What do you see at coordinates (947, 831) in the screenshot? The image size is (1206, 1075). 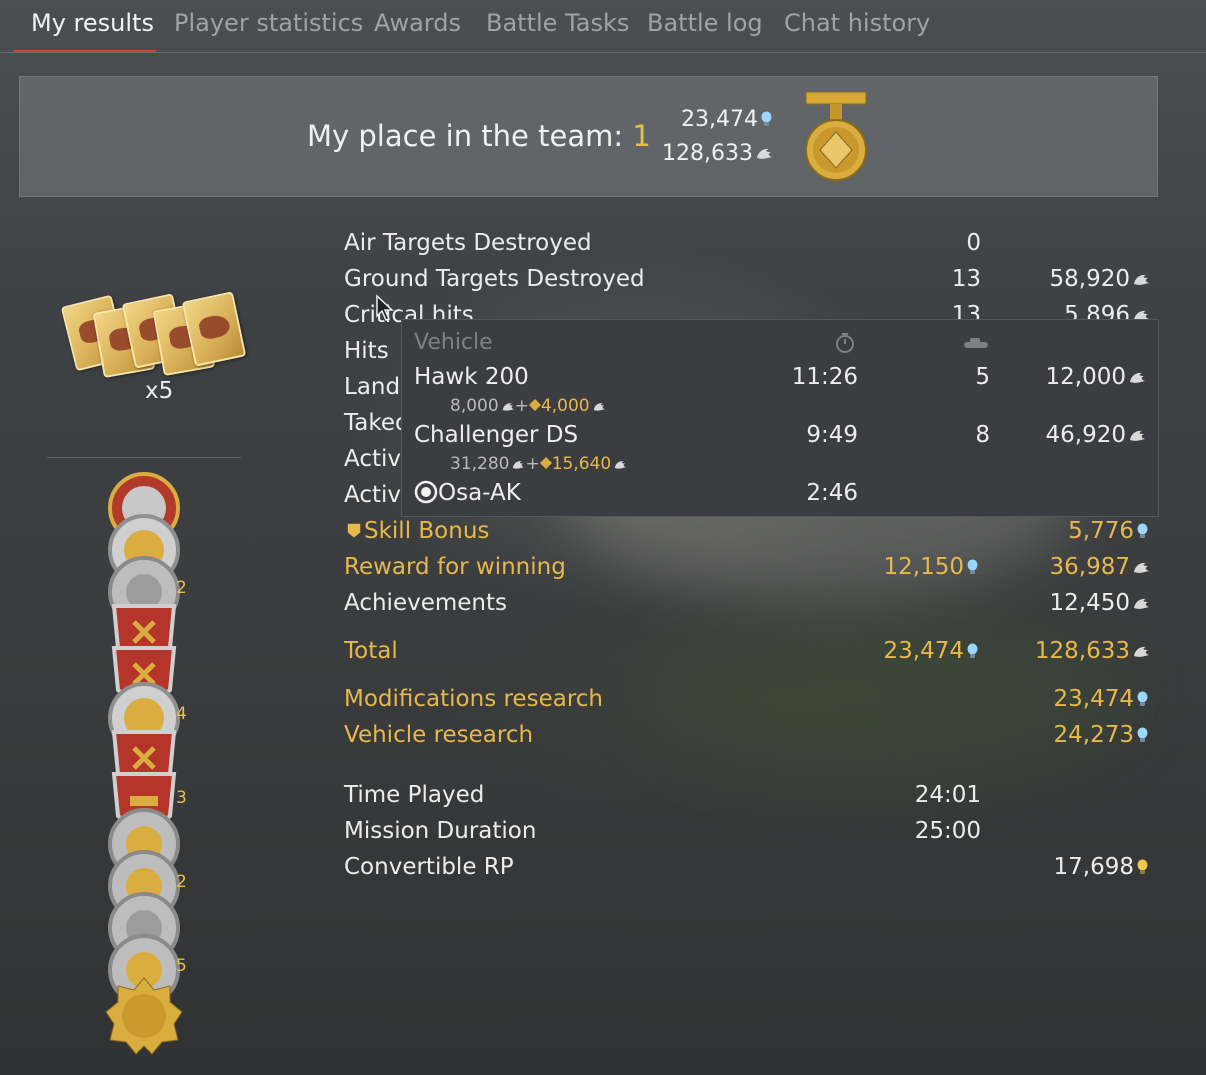 I see `mission-duration-value: 25:00` at bounding box center [947, 831].